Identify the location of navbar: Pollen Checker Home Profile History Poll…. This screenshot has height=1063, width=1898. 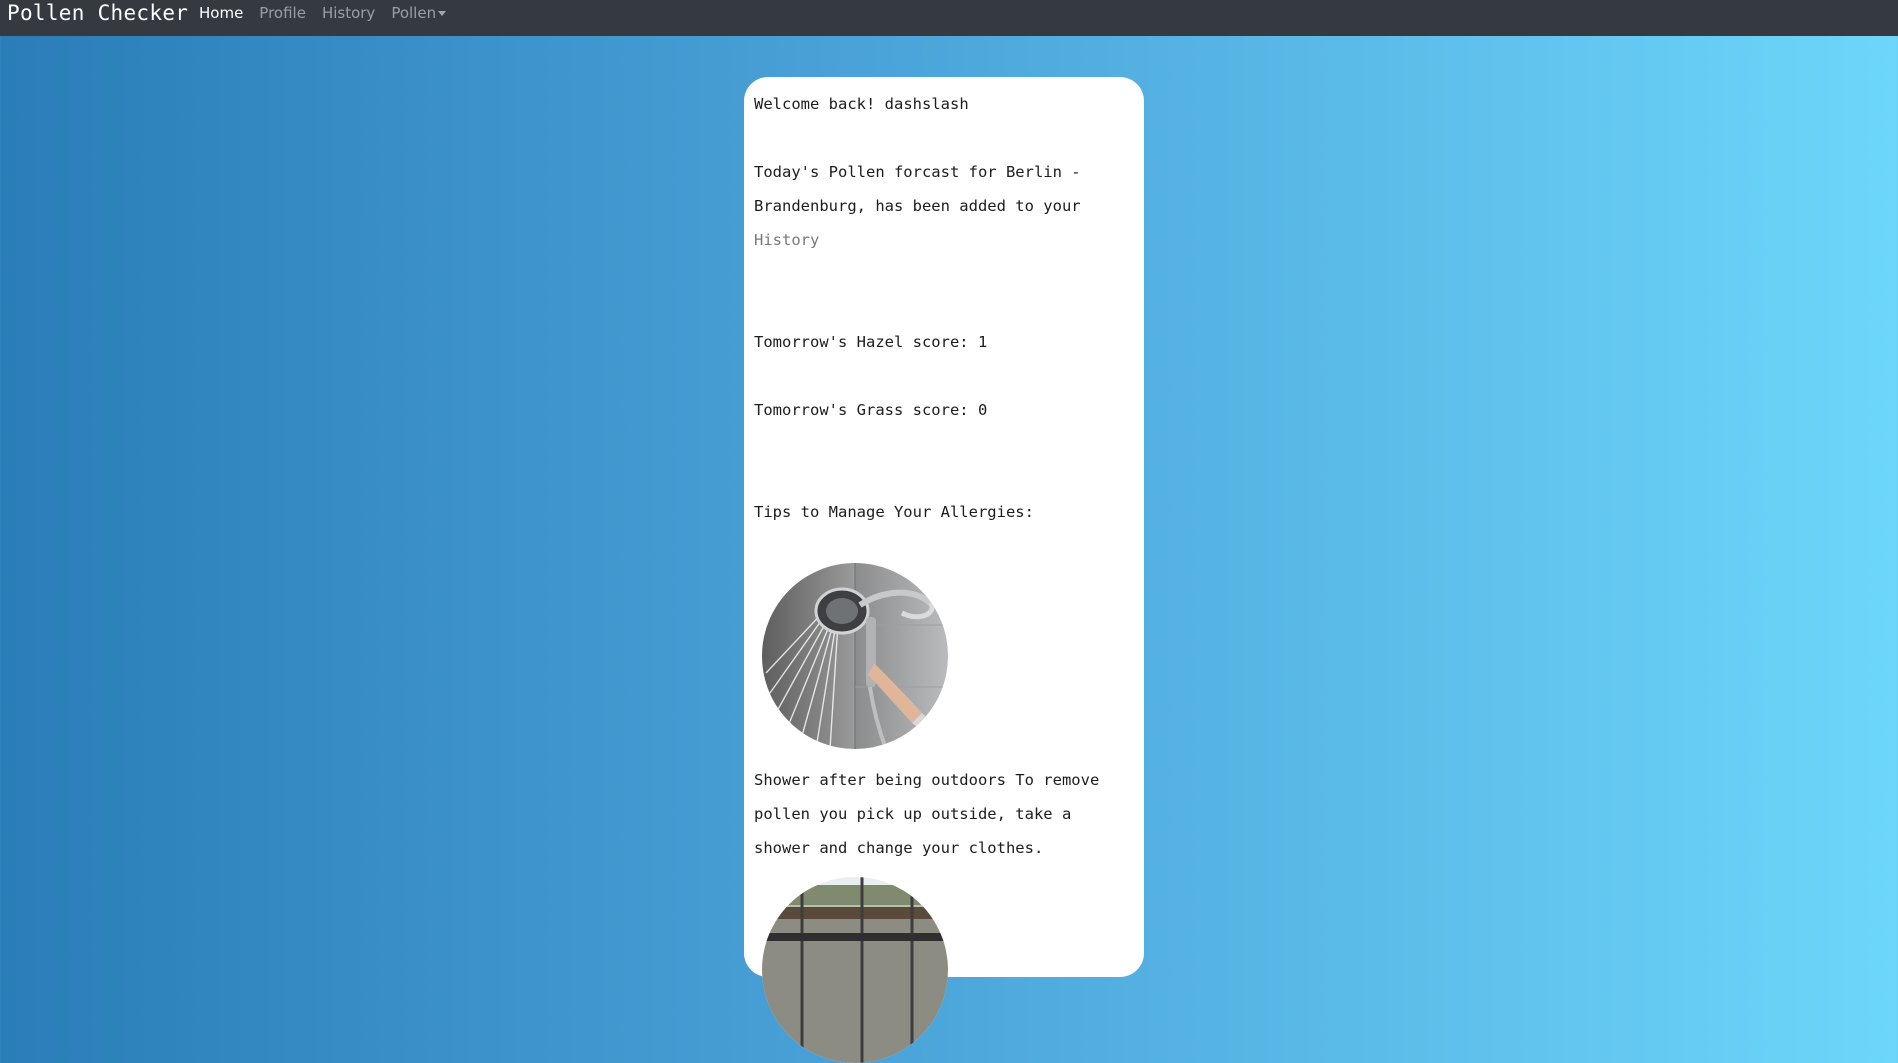
(949, 18).